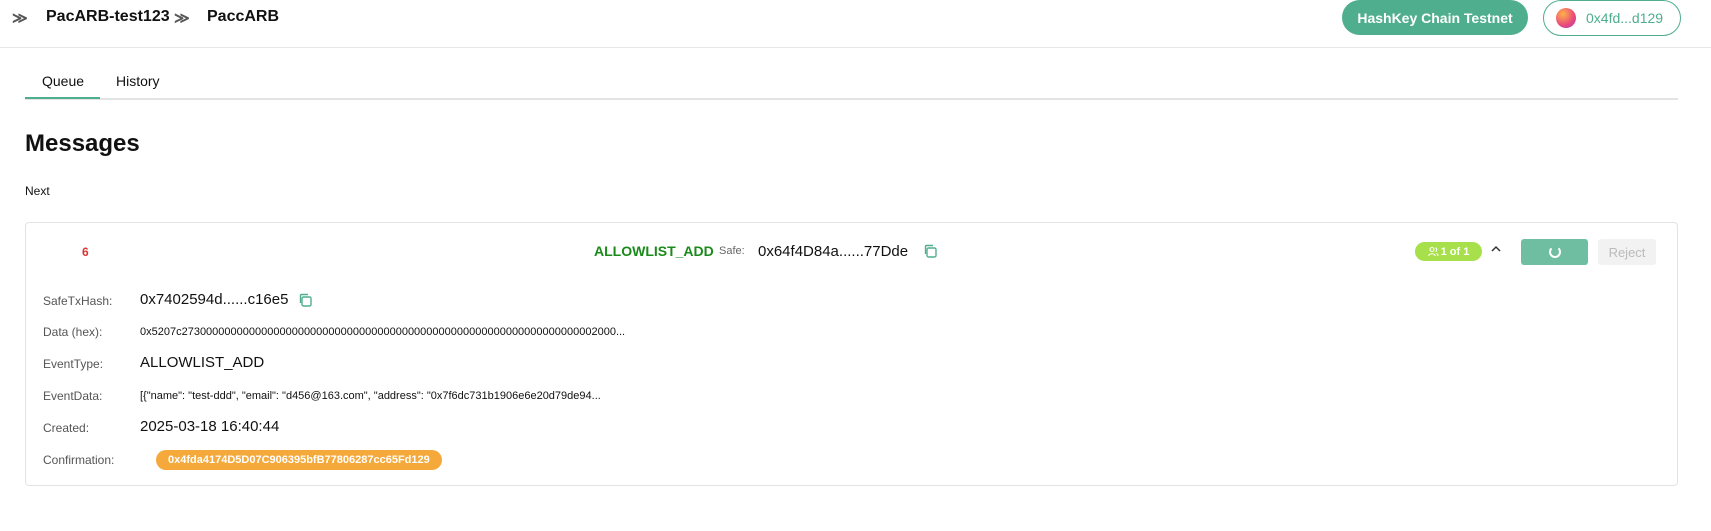 The height and width of the screenshot is (531, 1711). What do you see at coordinates (73, 396) in the screenshot?
I see `event-data-label: EventData:` at bounding box center [73, 396].